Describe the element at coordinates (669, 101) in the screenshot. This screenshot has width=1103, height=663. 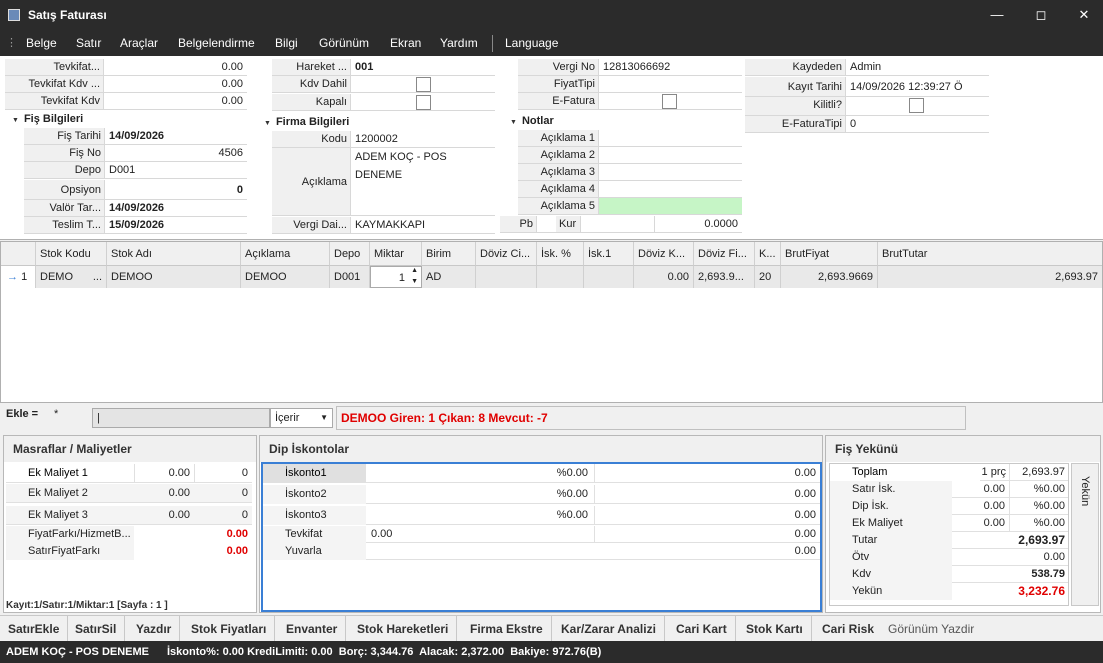
I see `e-fatura-checkbox` at that location.